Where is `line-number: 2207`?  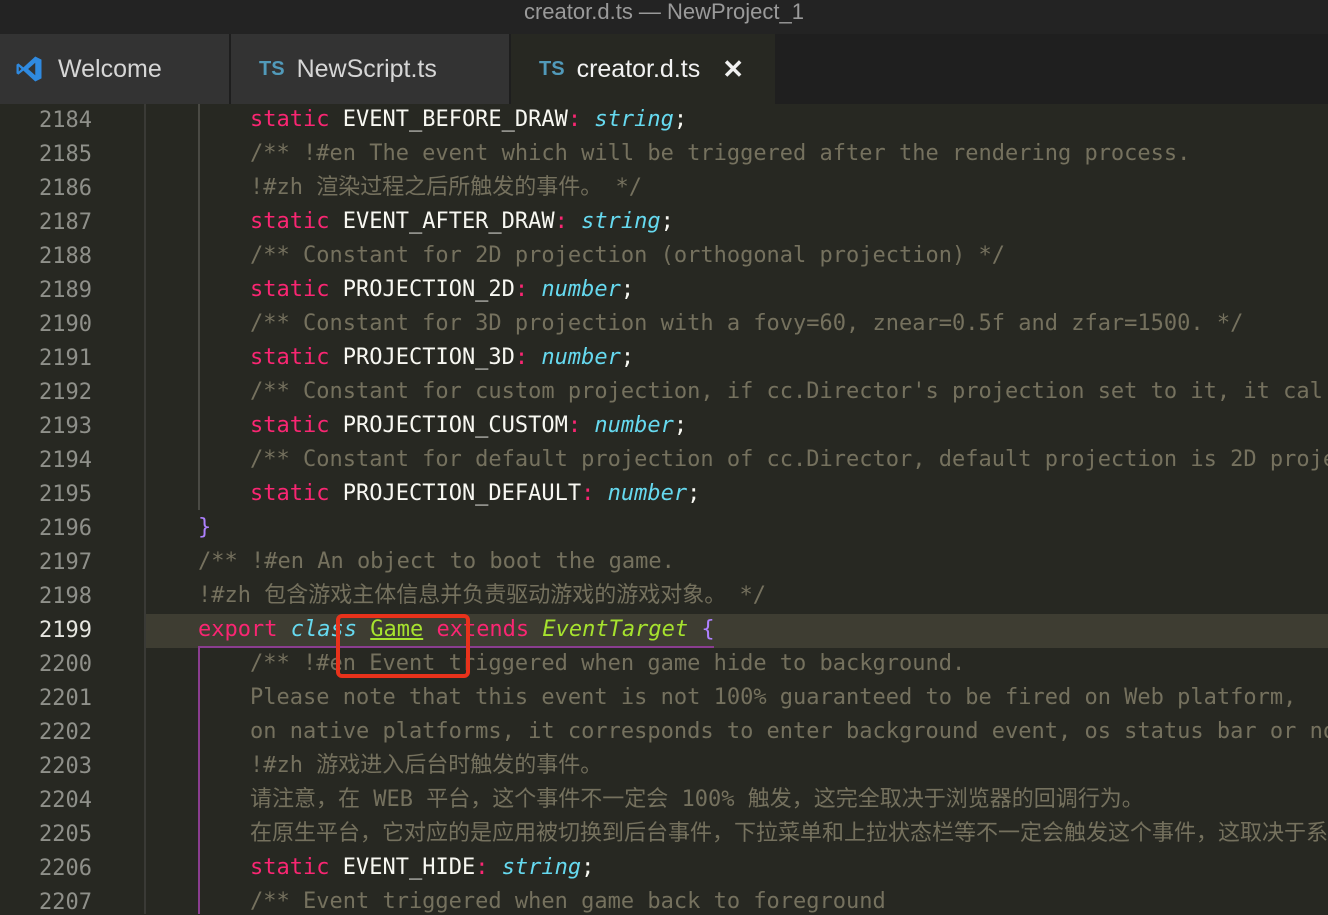
line-number: 2207 is located at coordinates (65, 902).